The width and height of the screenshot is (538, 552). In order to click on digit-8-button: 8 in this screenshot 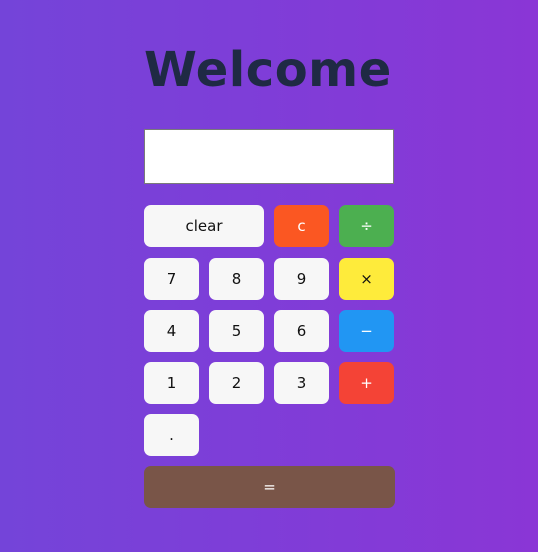, I will do `click(236, 279)`.